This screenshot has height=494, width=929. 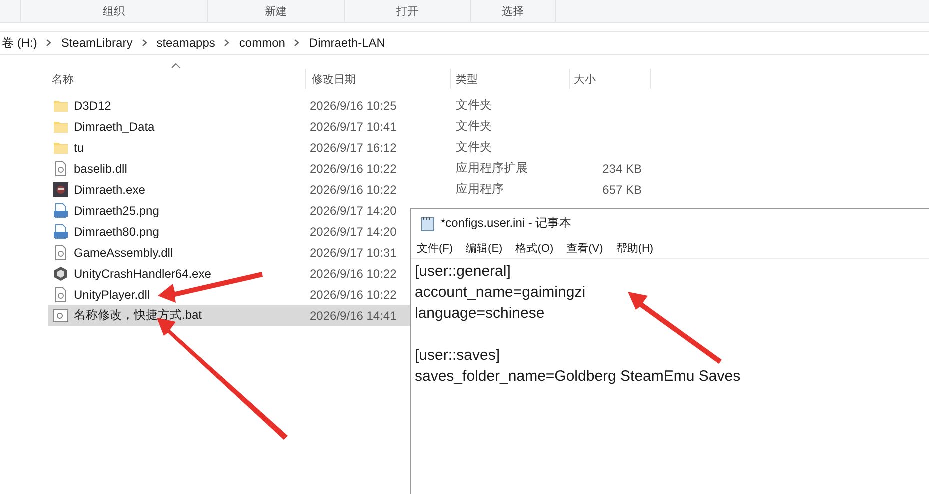 What do you see at coordinates (353, 315) in the screenshot?
I see `modified-date: 2026/9/16 14:41` at bounding box center [353, 315].